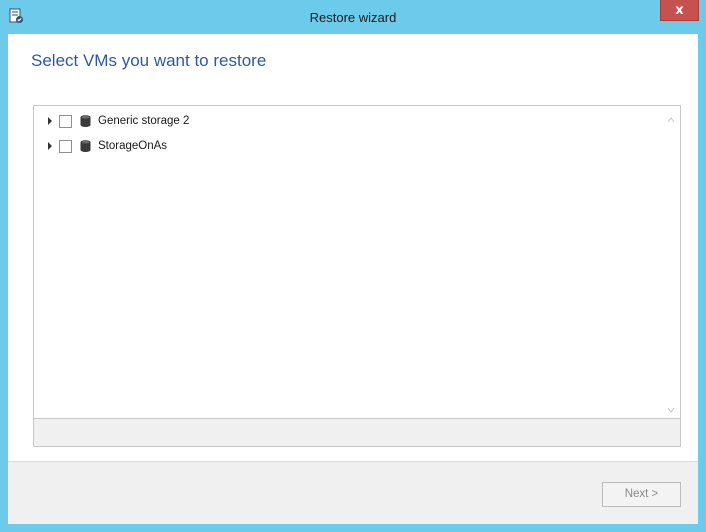 The width and height of the screenshot is (706, 532). What do you see at coordinates (671, 118) in the screenshot?
I see `scroll-up-icon` at bounding box center [671, 118].